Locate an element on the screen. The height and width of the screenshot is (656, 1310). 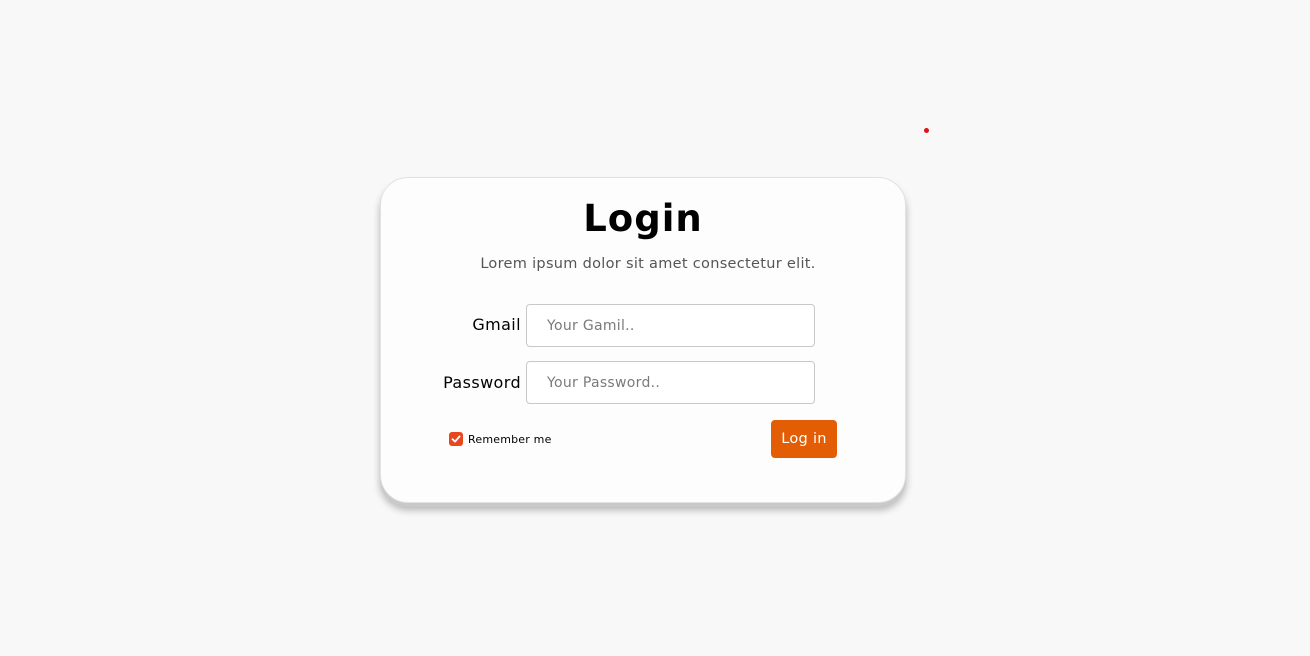
check-icon is located at coordinates (456, 439).